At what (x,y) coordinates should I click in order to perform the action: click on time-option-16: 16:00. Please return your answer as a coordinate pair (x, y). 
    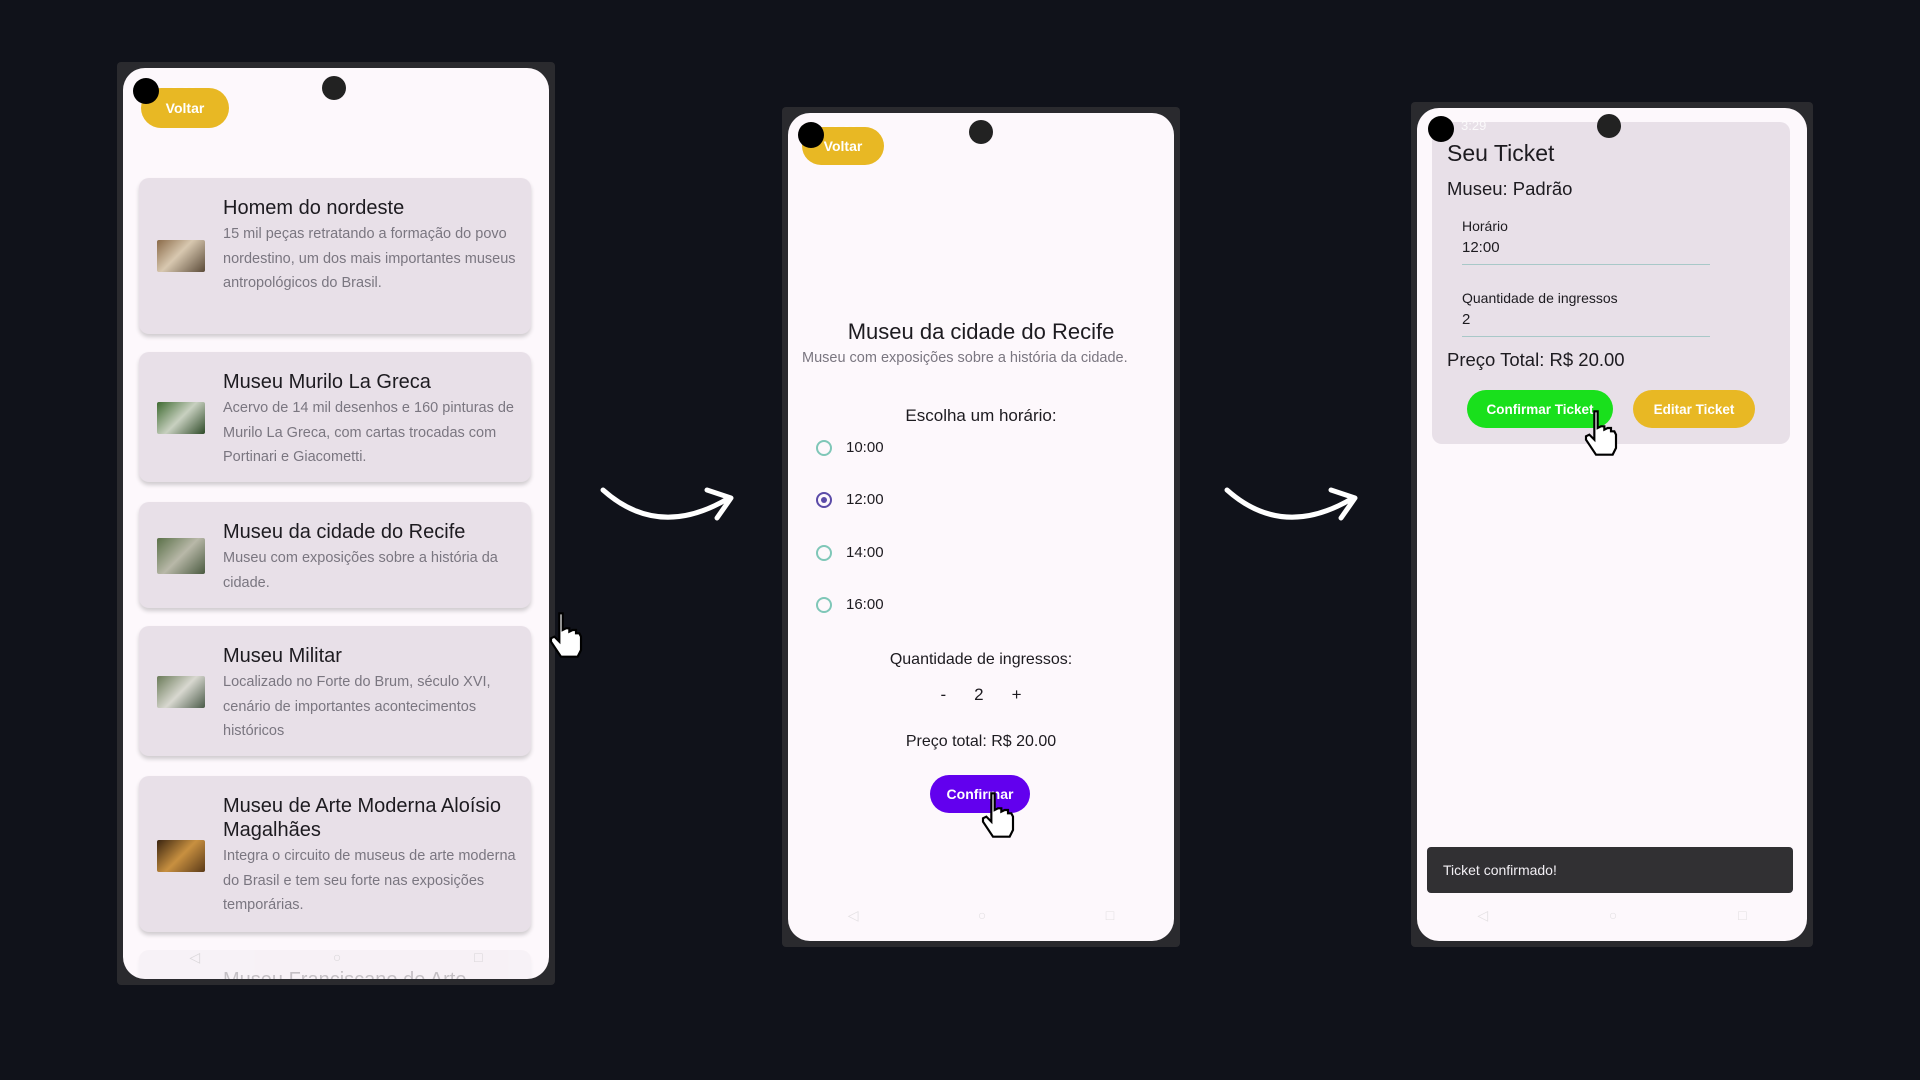
    Looking at the image, I should click on (850, 604).